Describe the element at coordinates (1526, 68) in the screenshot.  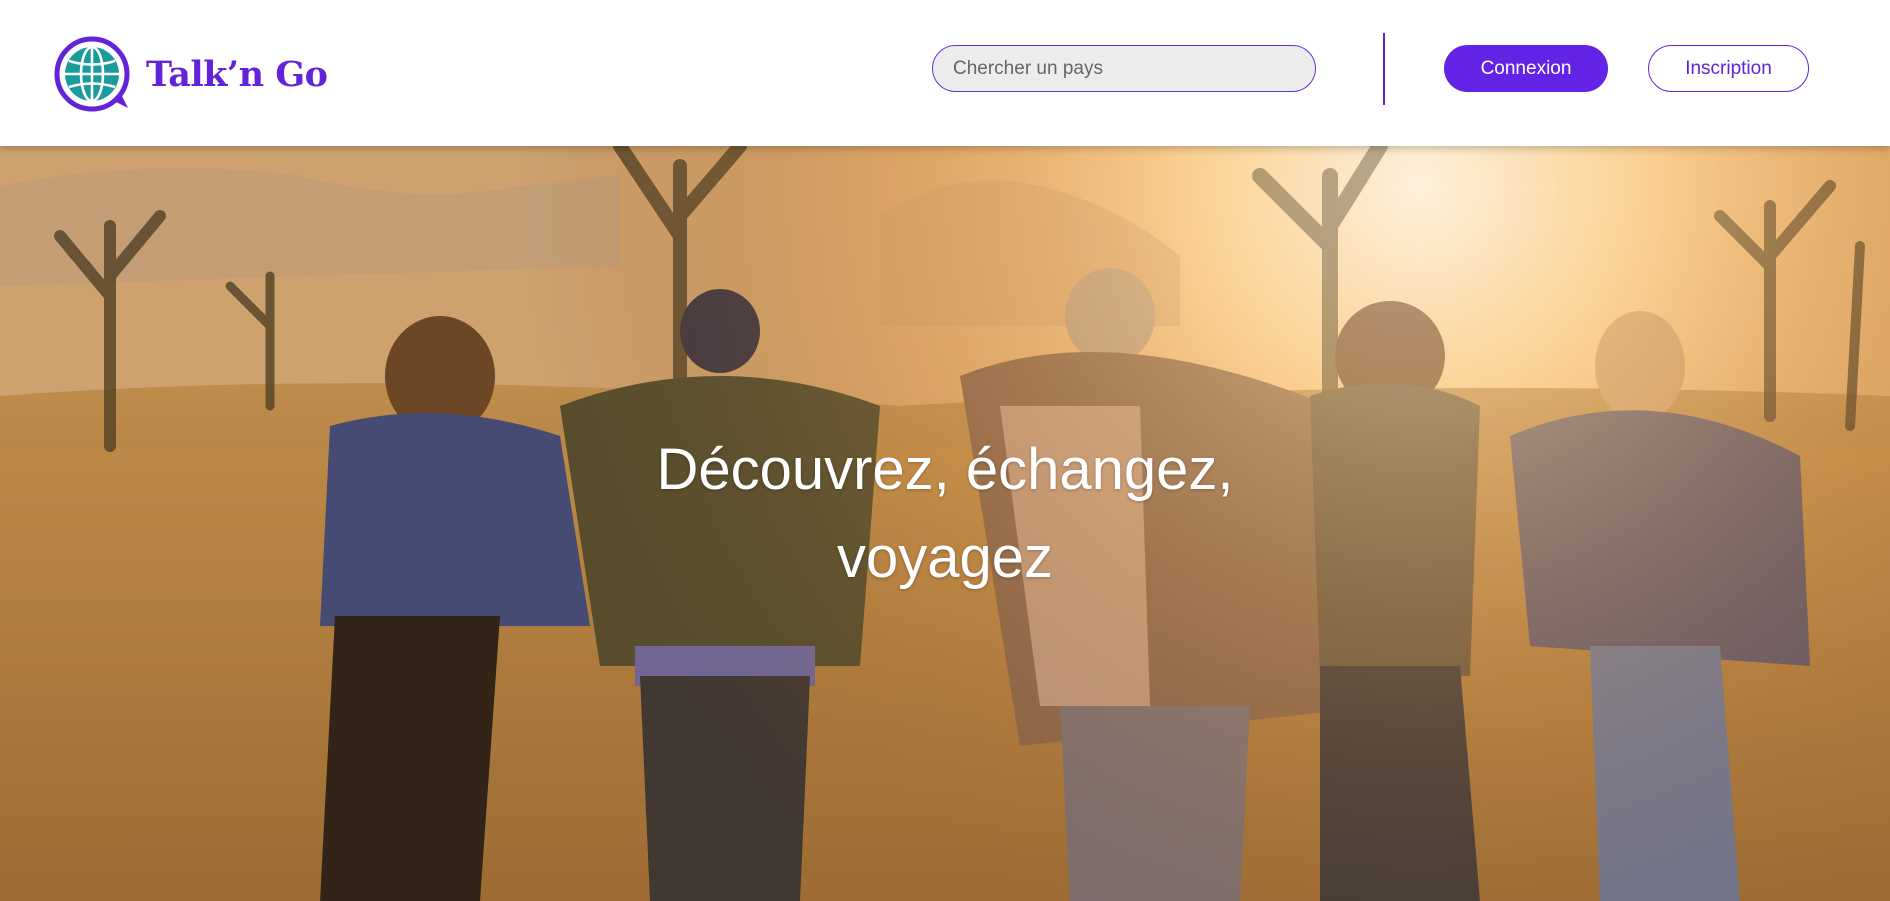
I see `login-button: Connexion` at that location.